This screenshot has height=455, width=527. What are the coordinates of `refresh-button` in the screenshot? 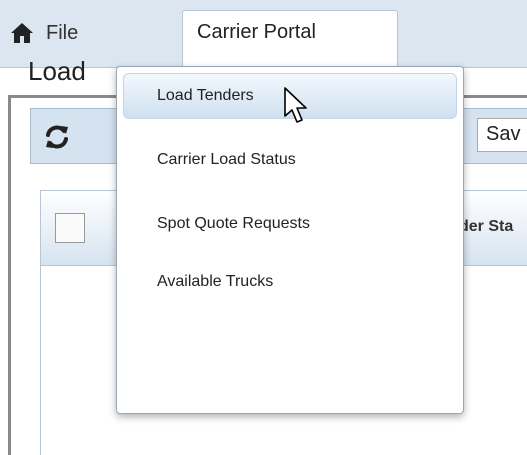 It's located at (57, 137).